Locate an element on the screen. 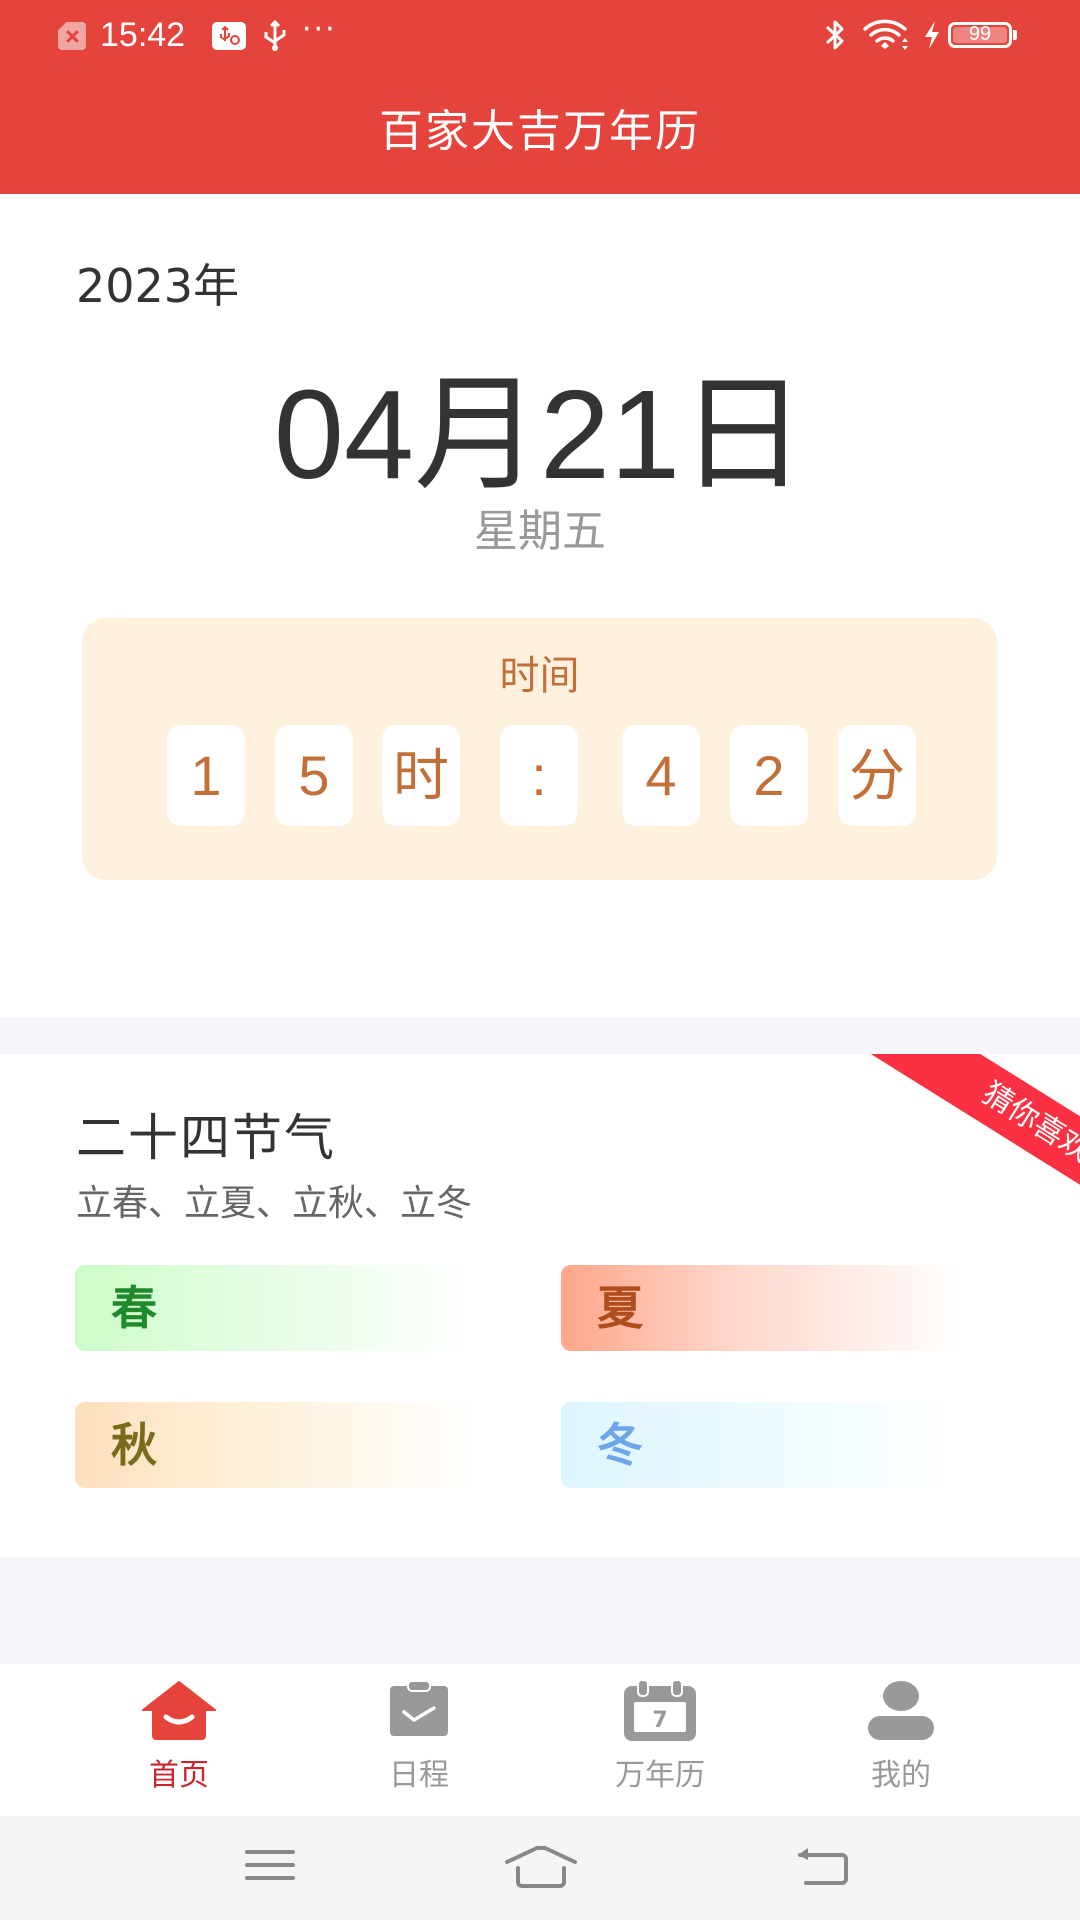 This screenshot has width=1080, height=1920. tab-home: 首页 is located at coordinates (179, 1740).